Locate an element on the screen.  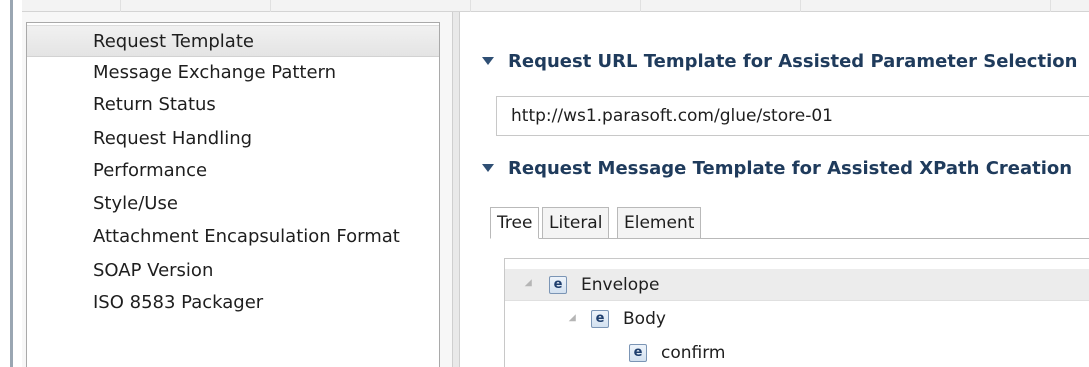
tree-node-label: Body is located at coordinates (644, 319).